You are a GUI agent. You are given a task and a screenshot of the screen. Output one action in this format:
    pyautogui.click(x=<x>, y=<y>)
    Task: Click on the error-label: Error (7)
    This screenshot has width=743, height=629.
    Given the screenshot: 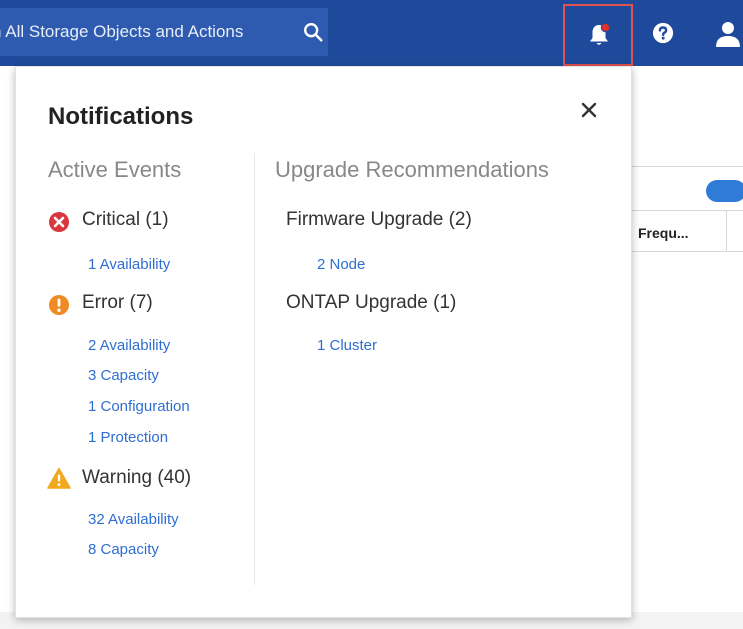 What is the action you would take?
    pyautogui.click(x=117, y=302)
    